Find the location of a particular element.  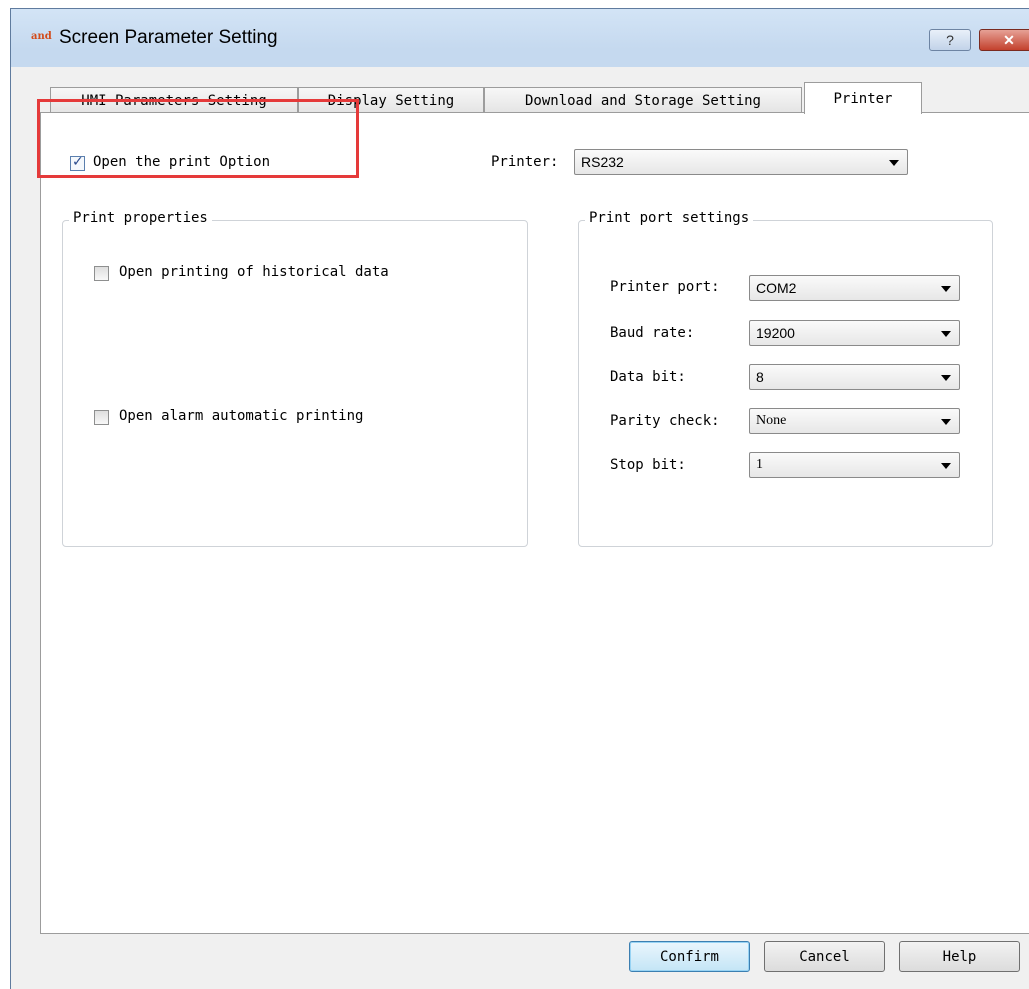

parity-check-select: None is located at coordinates (854, 421).